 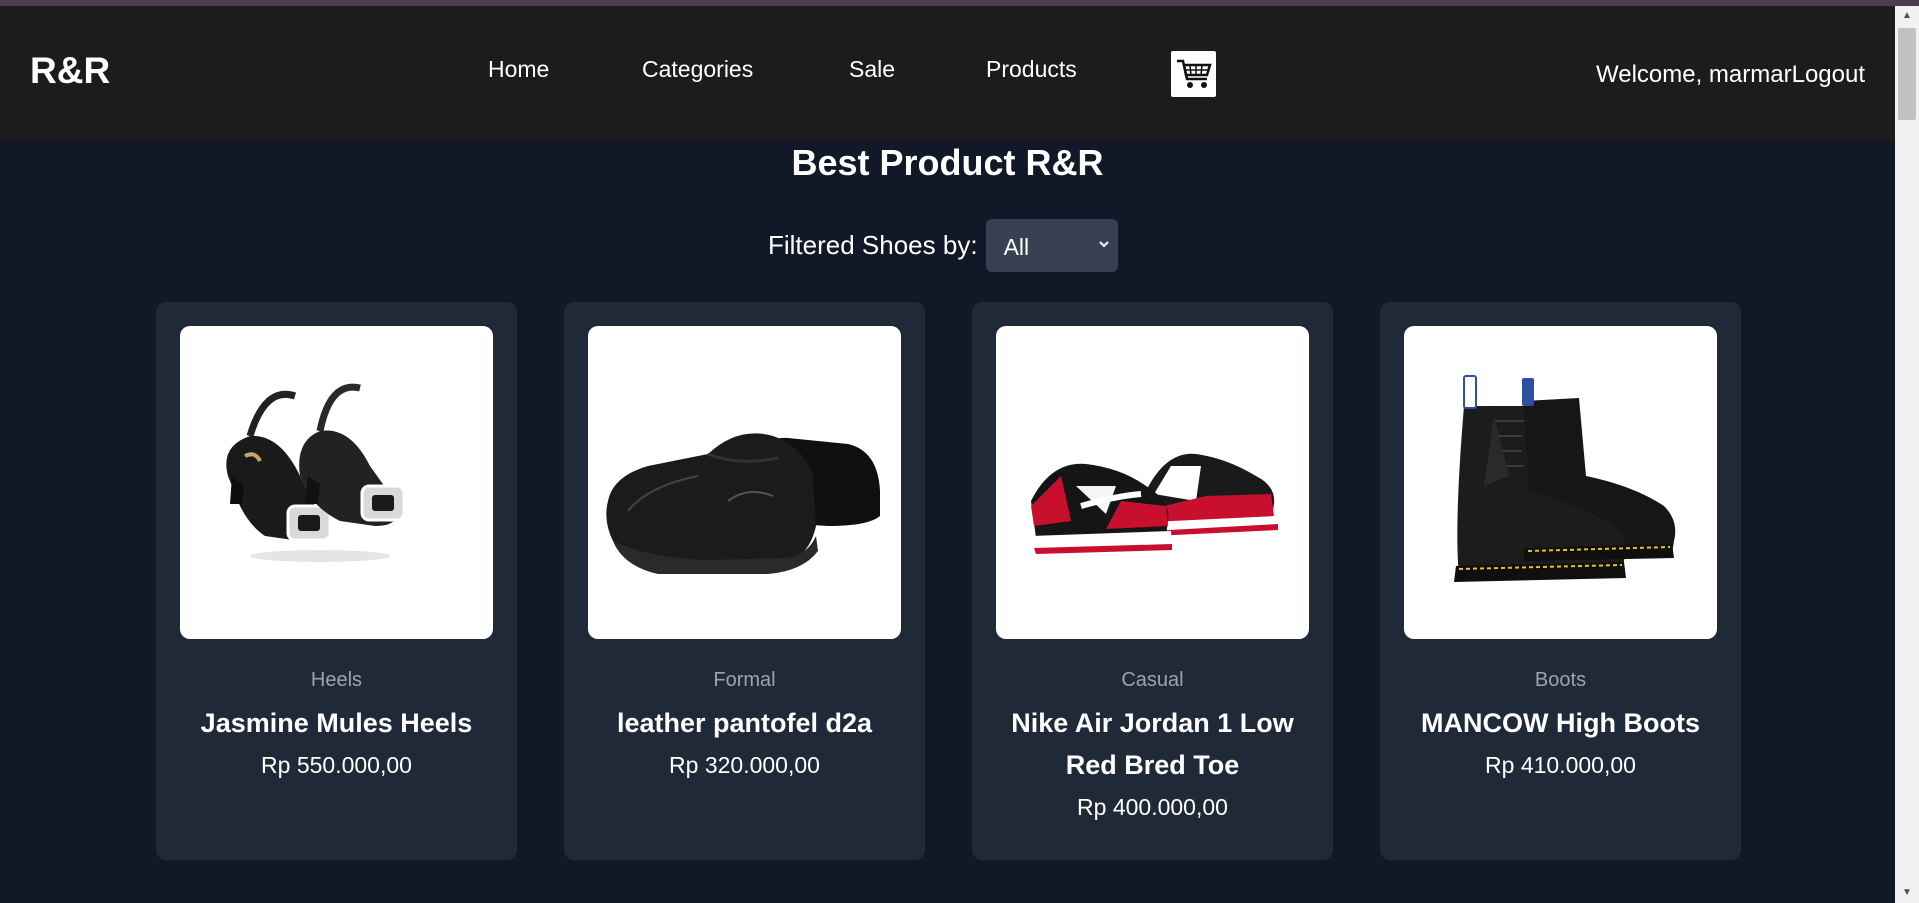 What do you see at coordinates (1051, 245) in the screenshot?
I see `category-filter-select: All` at bounding box center [1051, 245].